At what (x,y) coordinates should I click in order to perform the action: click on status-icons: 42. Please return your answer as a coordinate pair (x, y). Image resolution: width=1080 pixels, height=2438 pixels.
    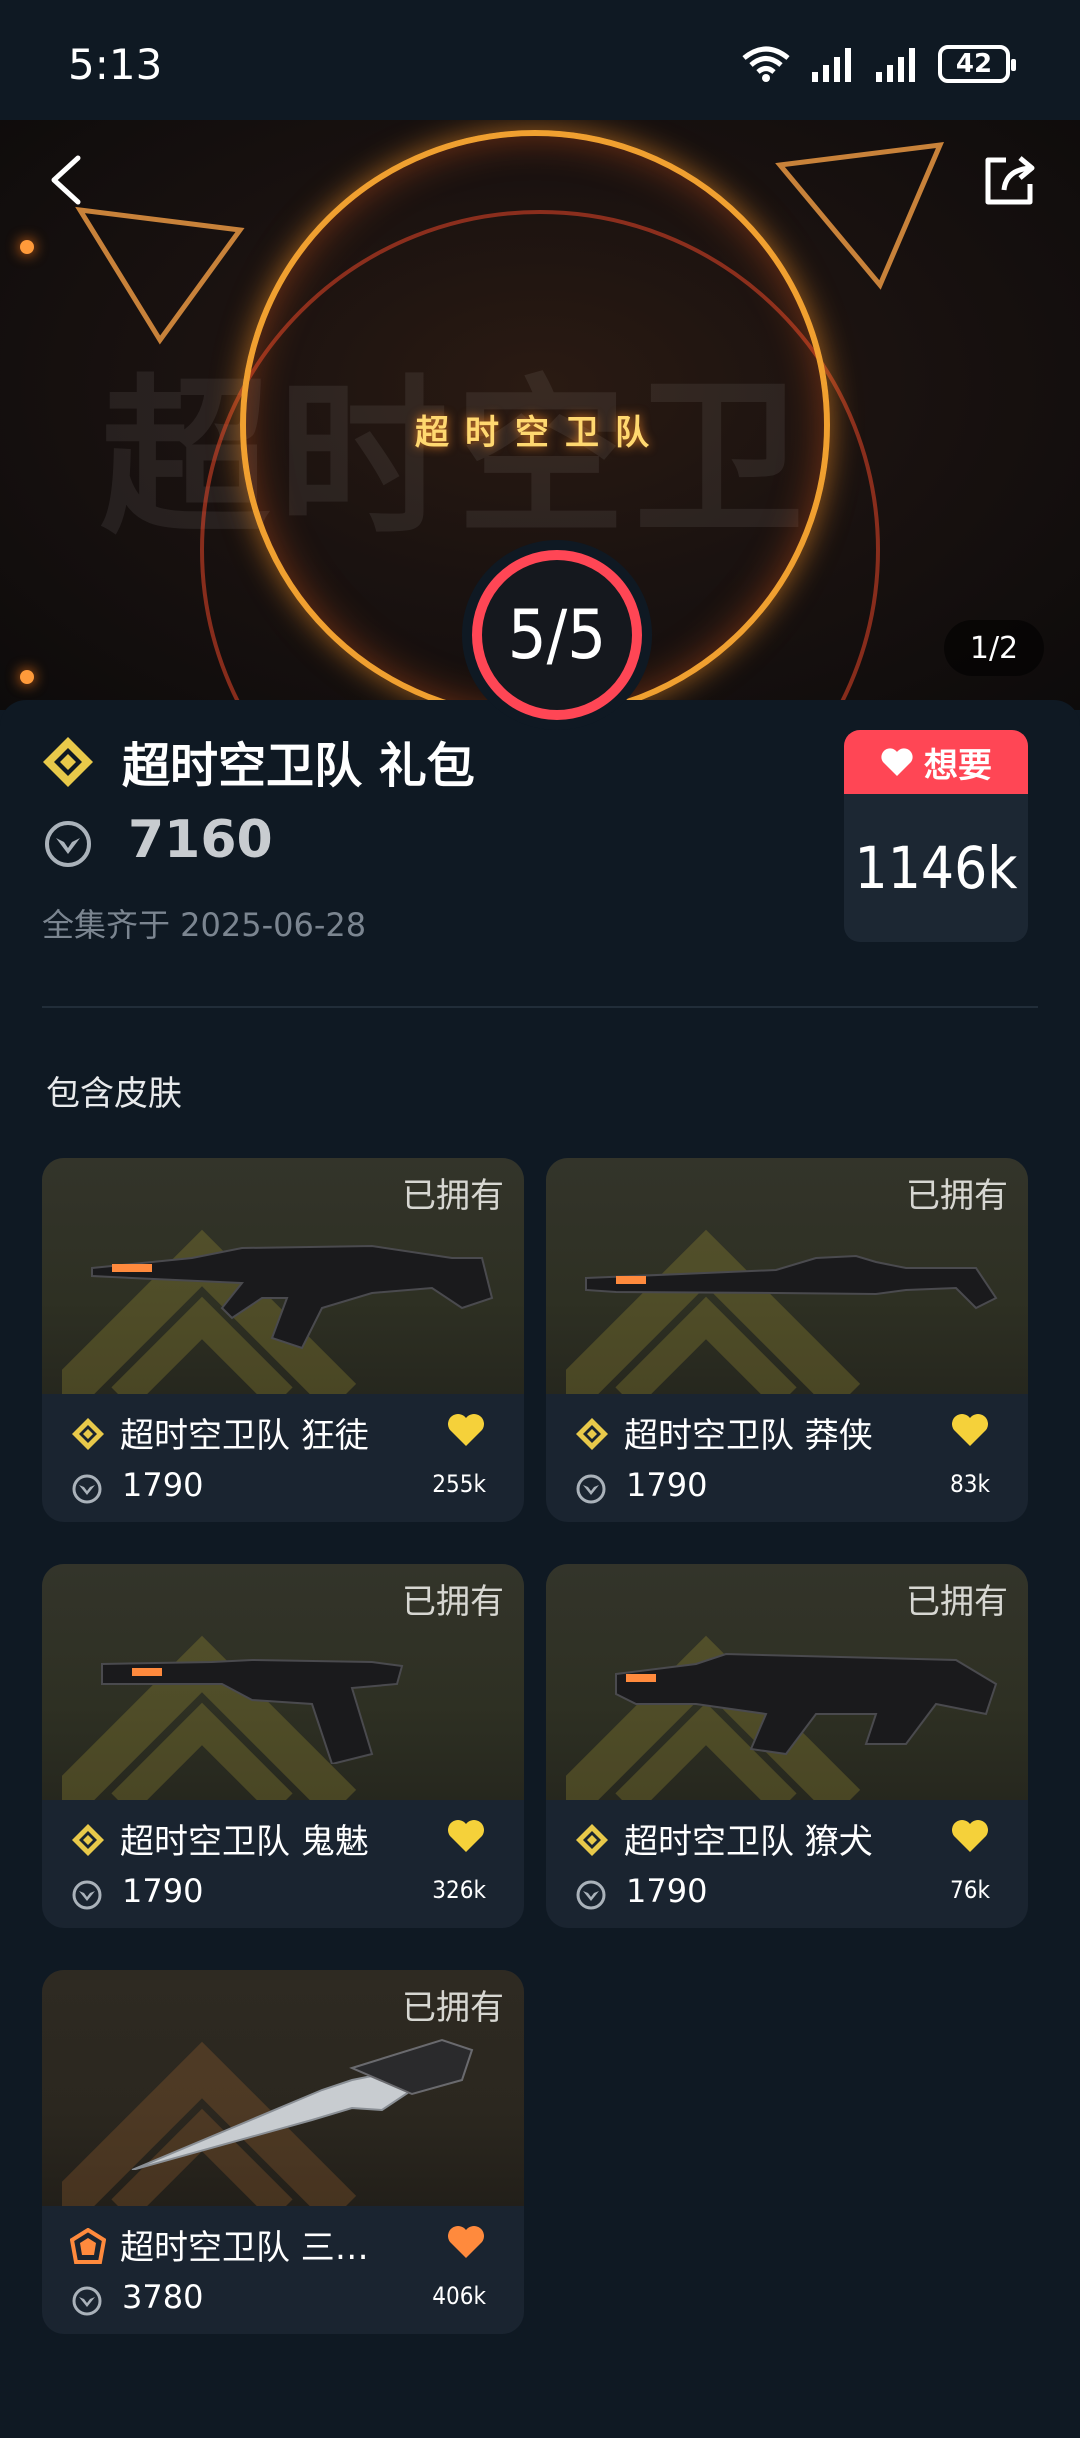
    Looking at the image, I should click on (878, 64).